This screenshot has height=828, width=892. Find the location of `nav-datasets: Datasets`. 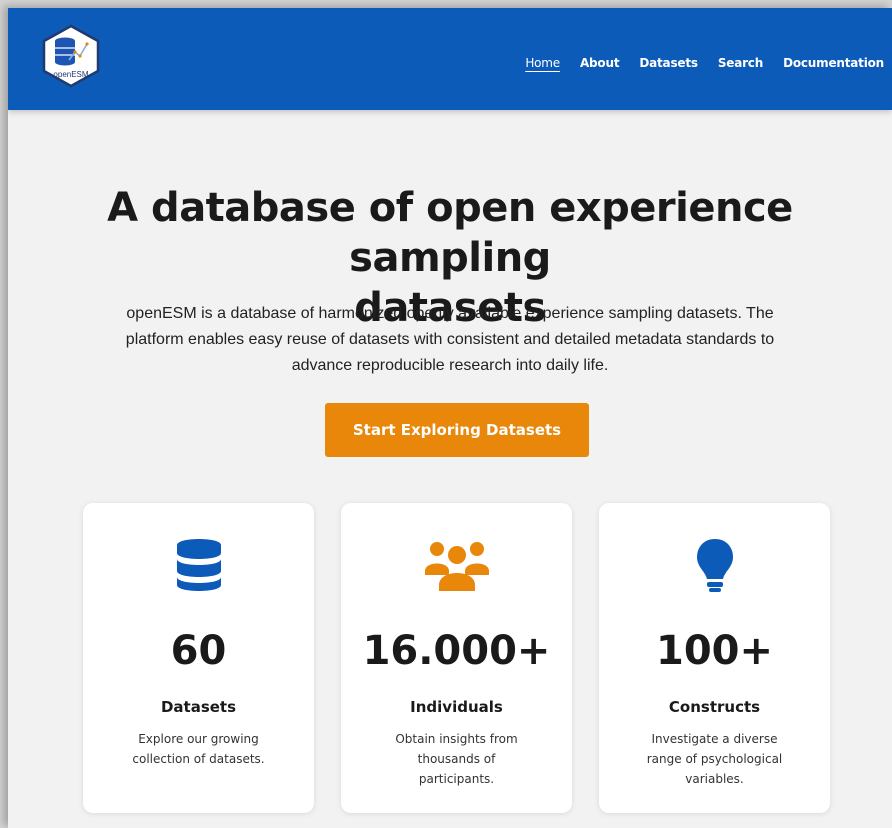

nav-datasets: Datasets is located at coordinates (668, 63).